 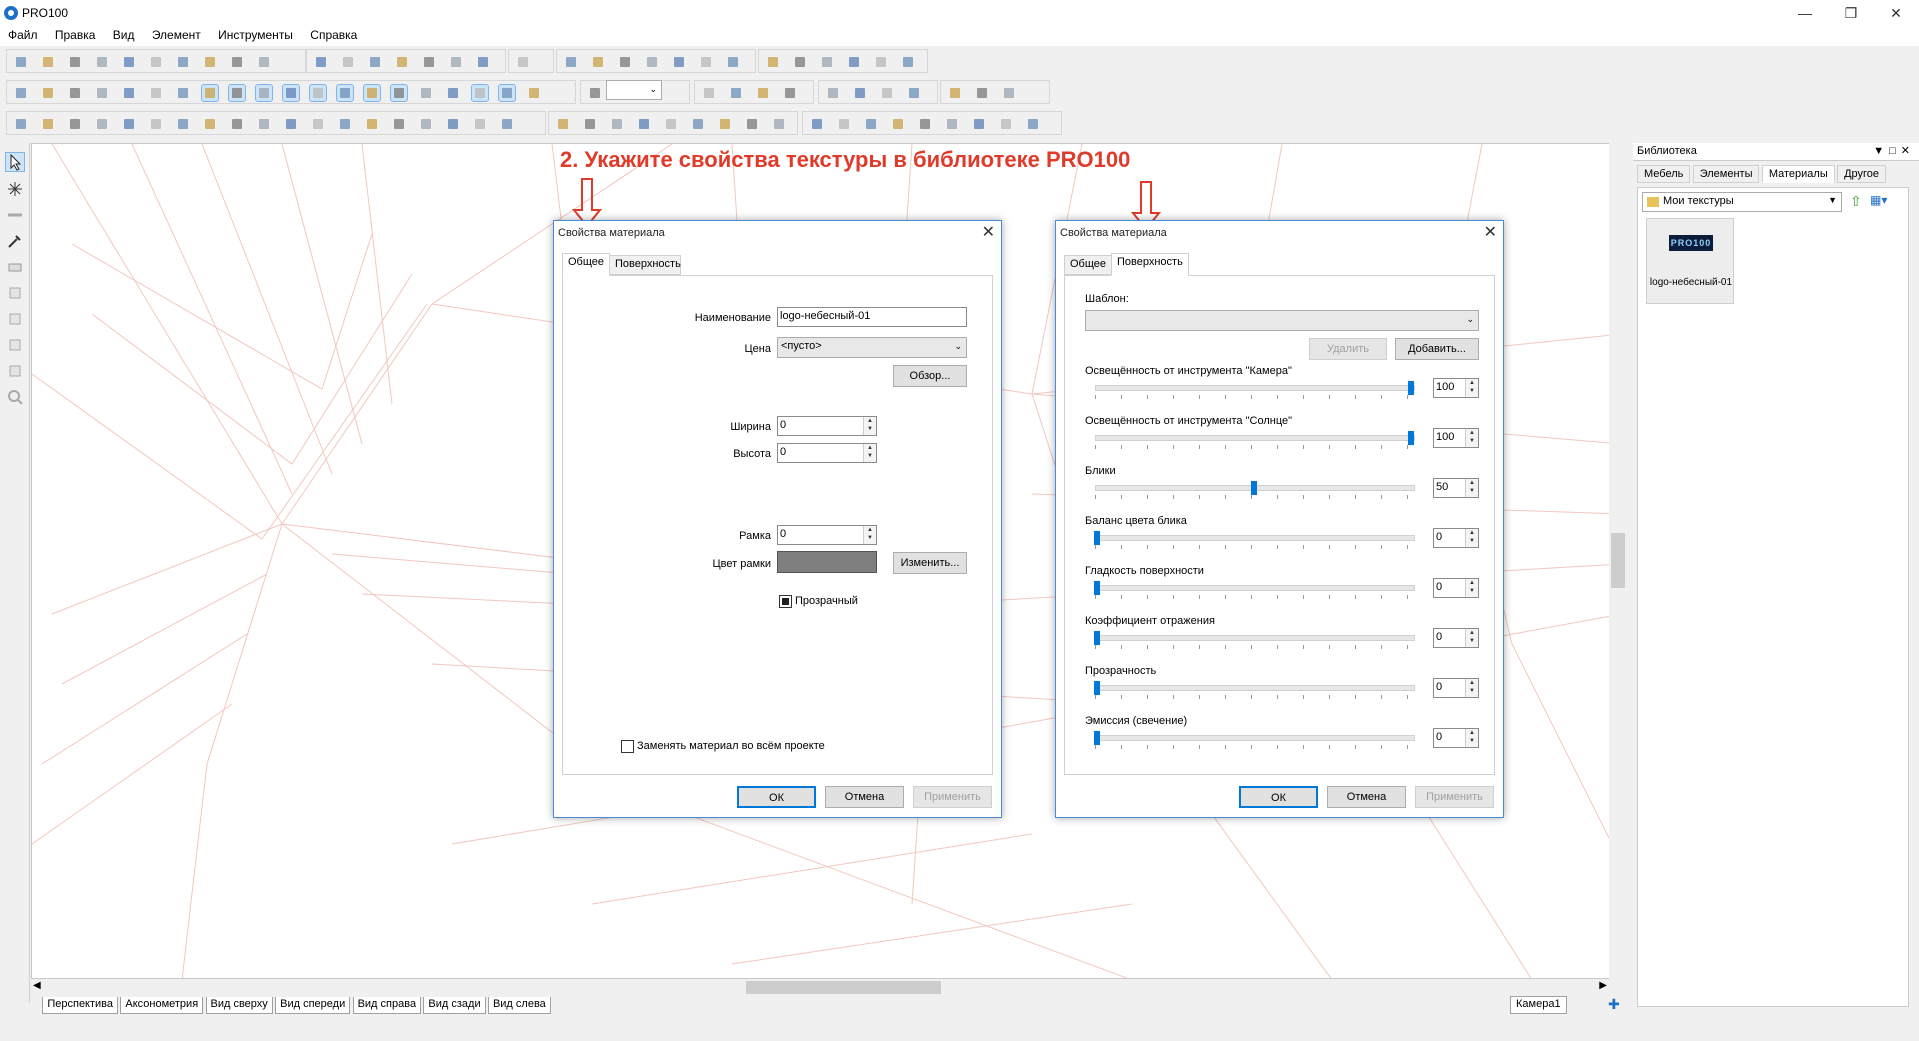 What do you see at coordinates (74, 34) in the screenshot?
I see `menu-edit: Правка` at bounding box center [74, 34].